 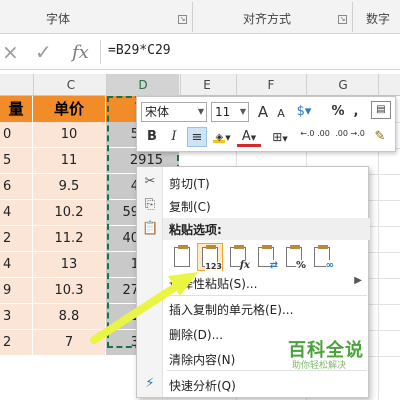 I want to click on qty-cell: 3, so click(x=16, y=317).